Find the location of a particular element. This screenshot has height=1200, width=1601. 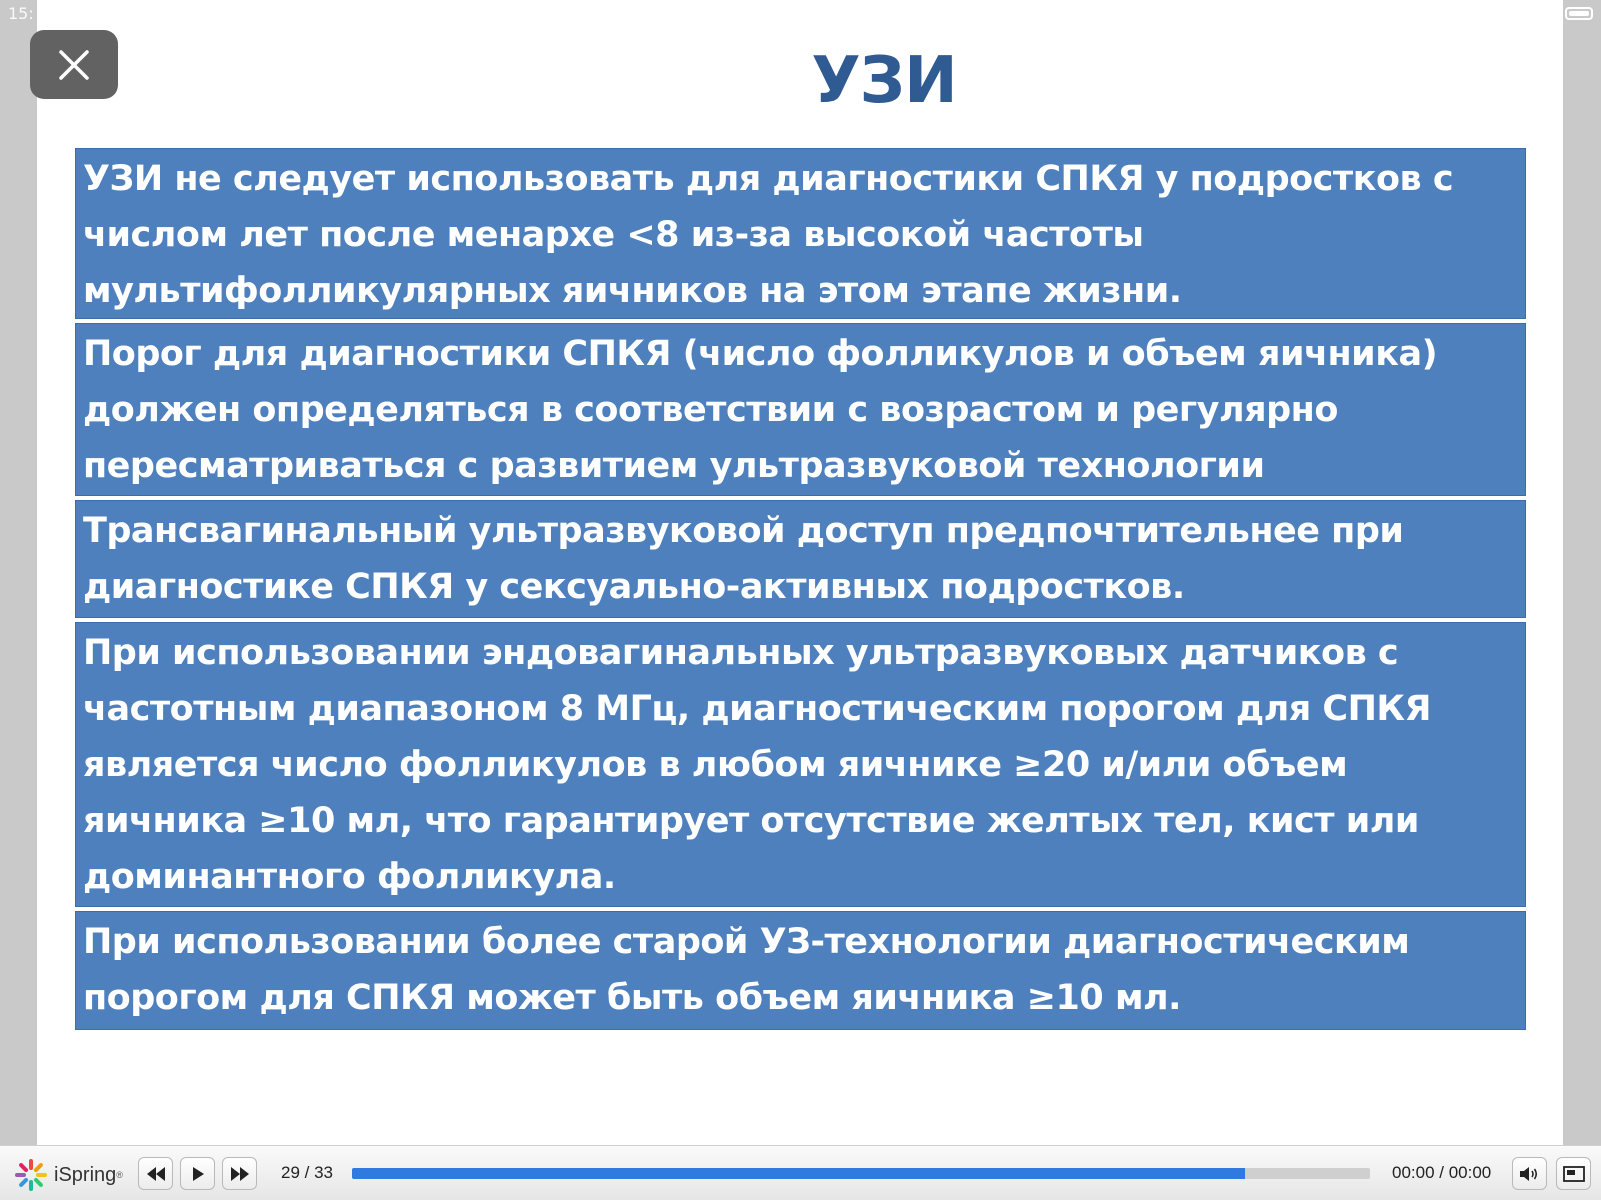

volume-icon is located at coordinates (1528, 1173).